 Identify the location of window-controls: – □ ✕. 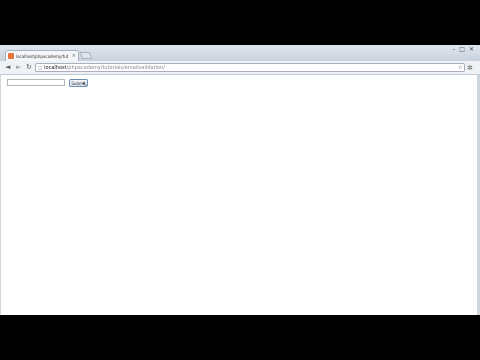
(463, 50).